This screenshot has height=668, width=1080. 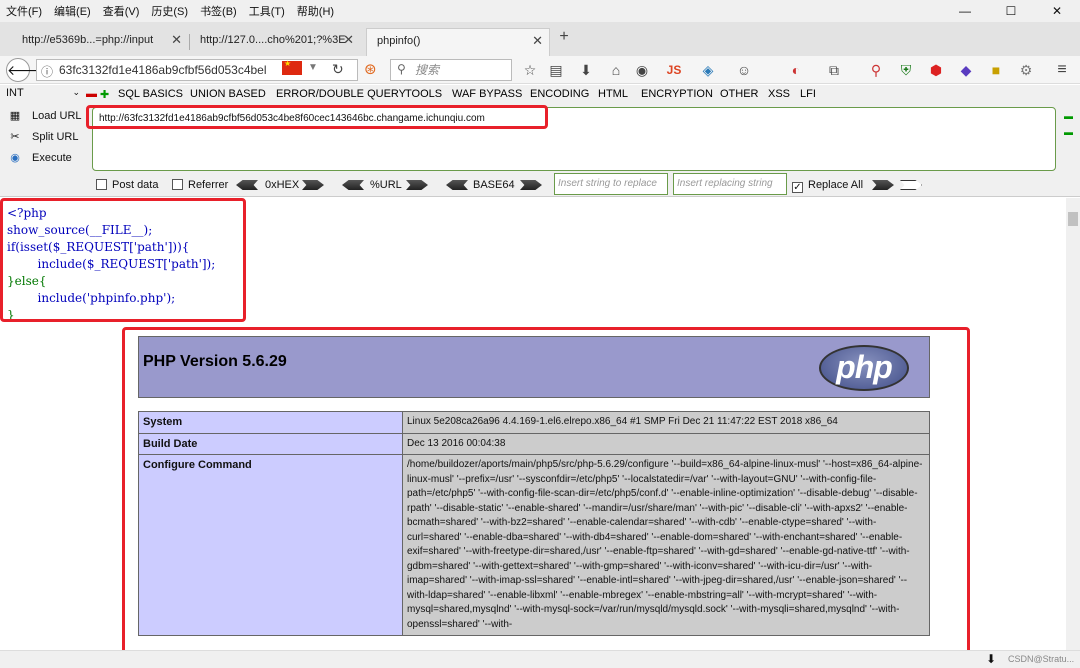 What do you see at coordinates (556, 70) in the screenshot?
I see `reading-list-icon: ▤` at bounding box center [556, 70].